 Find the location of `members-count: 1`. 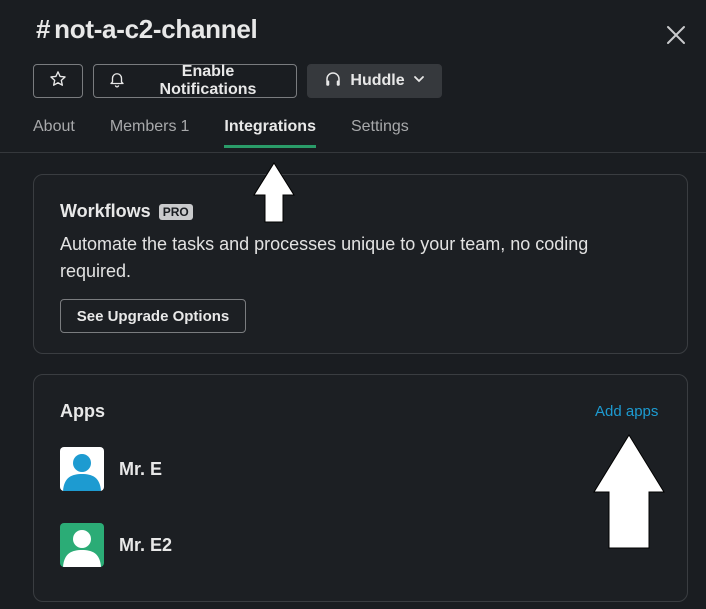

members-count: 1 is located at coordinates (185, 126).